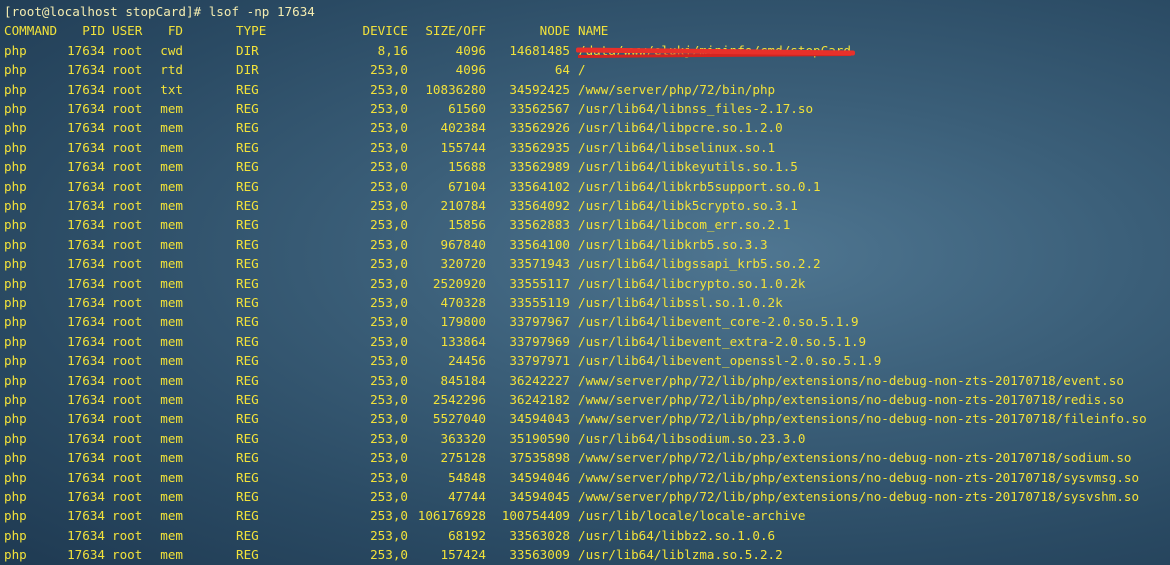  I want to click on cell-node: 33562883, so click(539, 225).